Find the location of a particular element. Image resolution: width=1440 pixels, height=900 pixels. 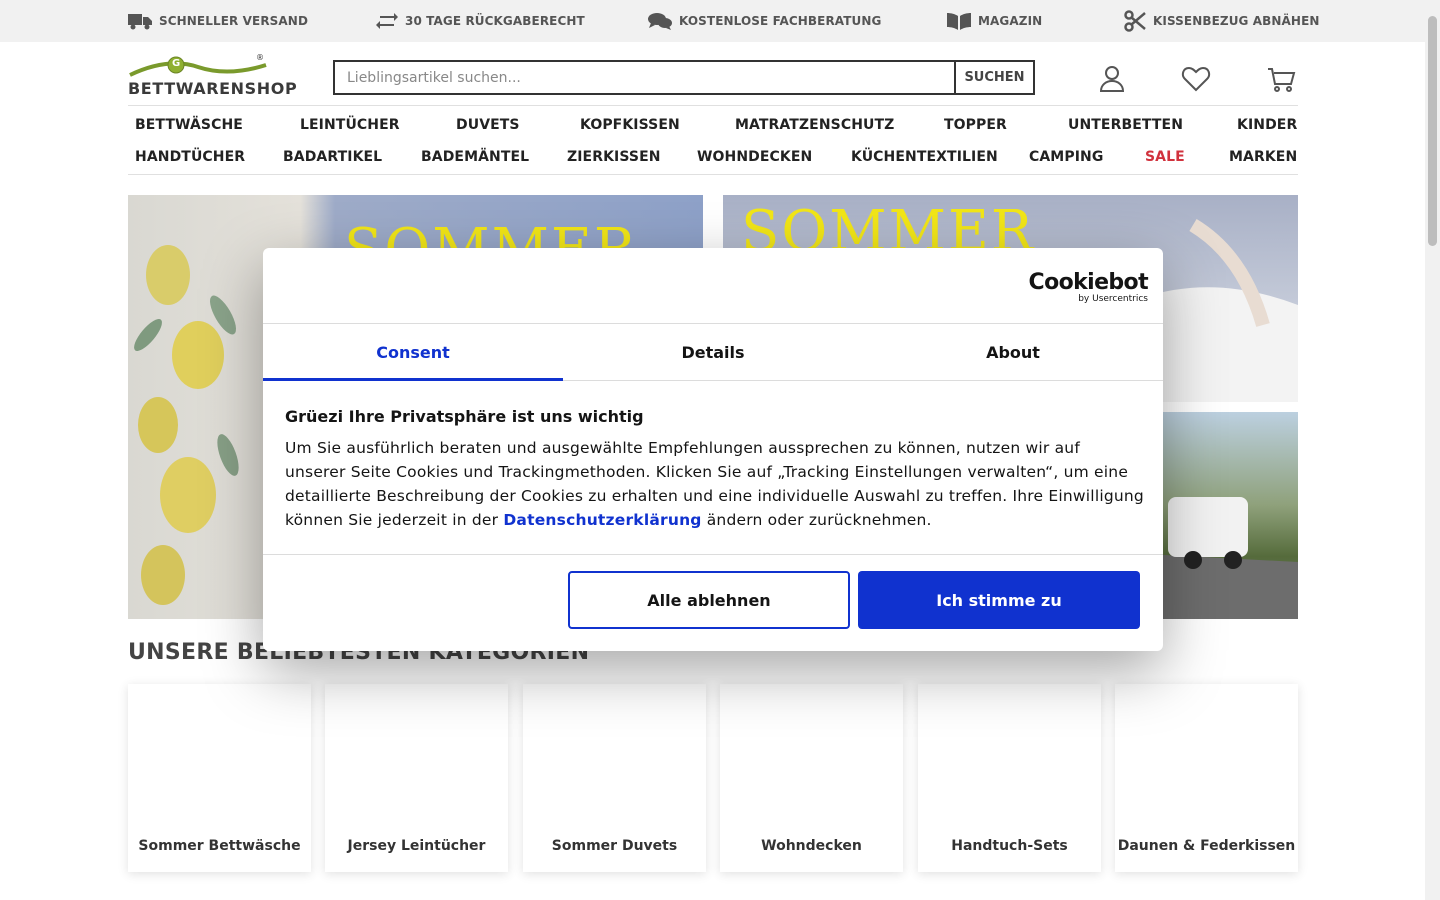

cookie-heading: Grüezi Ihre Privatsphäre ist uns wichtig is located at coordinates (464, 416).